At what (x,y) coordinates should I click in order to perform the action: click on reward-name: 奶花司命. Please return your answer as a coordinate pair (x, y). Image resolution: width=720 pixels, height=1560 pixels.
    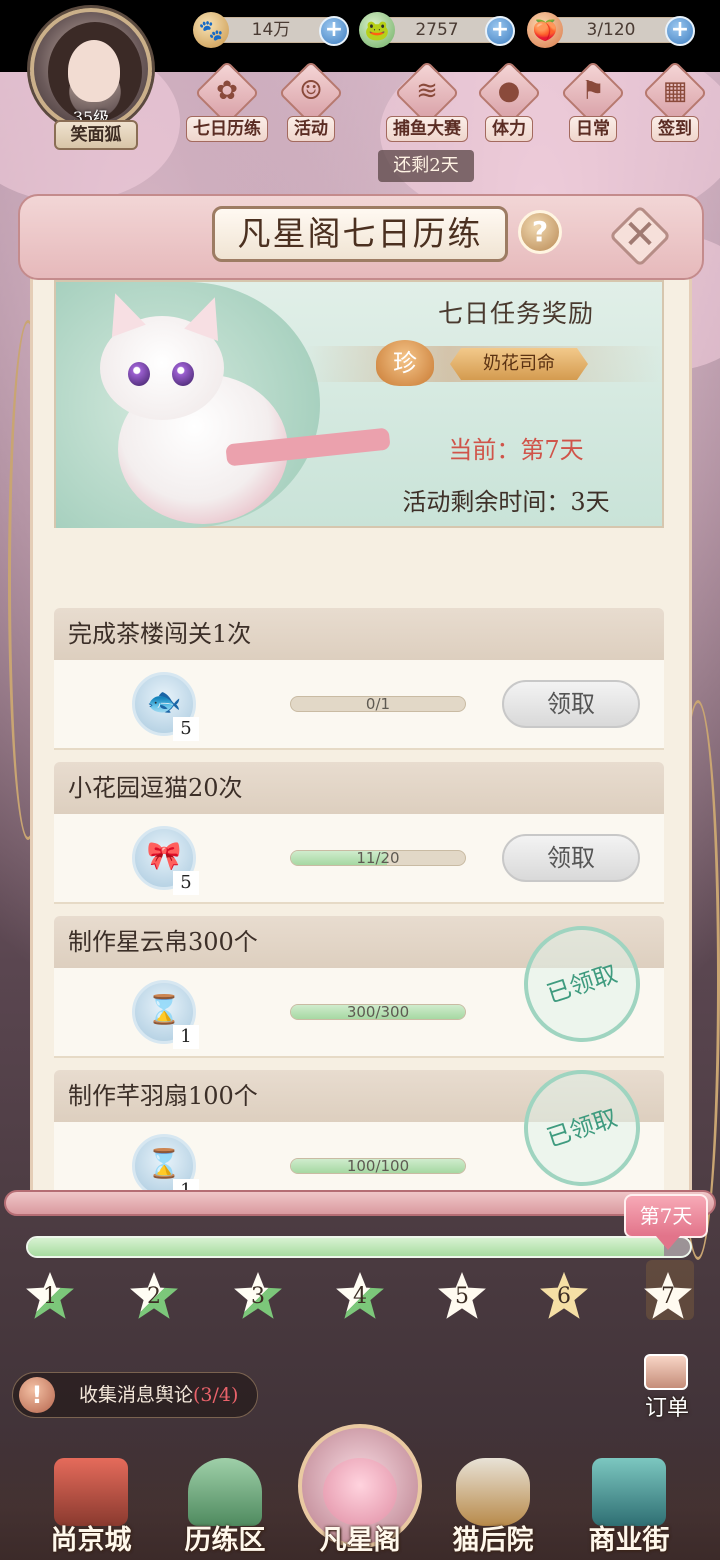
    Looking at the image, I should click on (519, 364).